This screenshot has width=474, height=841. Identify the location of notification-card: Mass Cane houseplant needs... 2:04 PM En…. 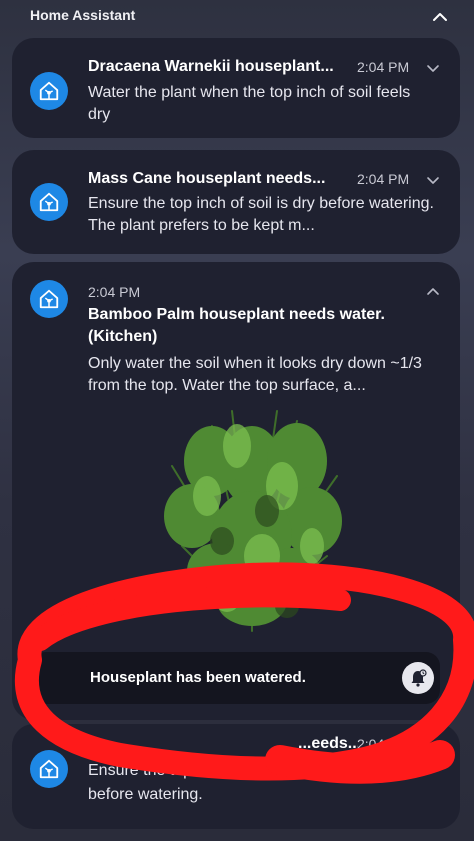
(236, 202).